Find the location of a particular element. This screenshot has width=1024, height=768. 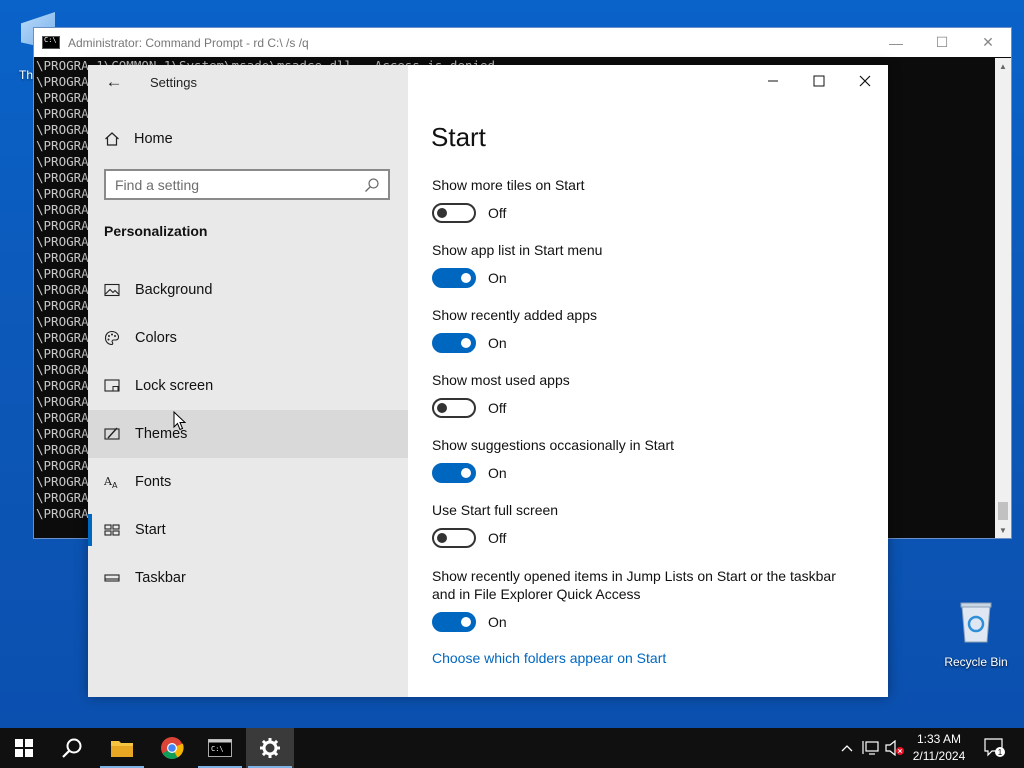

start-button is located at coordinates (24, 748).